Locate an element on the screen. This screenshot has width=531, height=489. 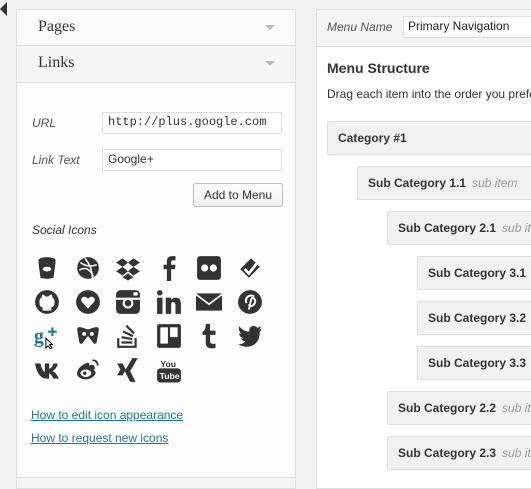
foursquare-icon is located at coordinates (250, 268).